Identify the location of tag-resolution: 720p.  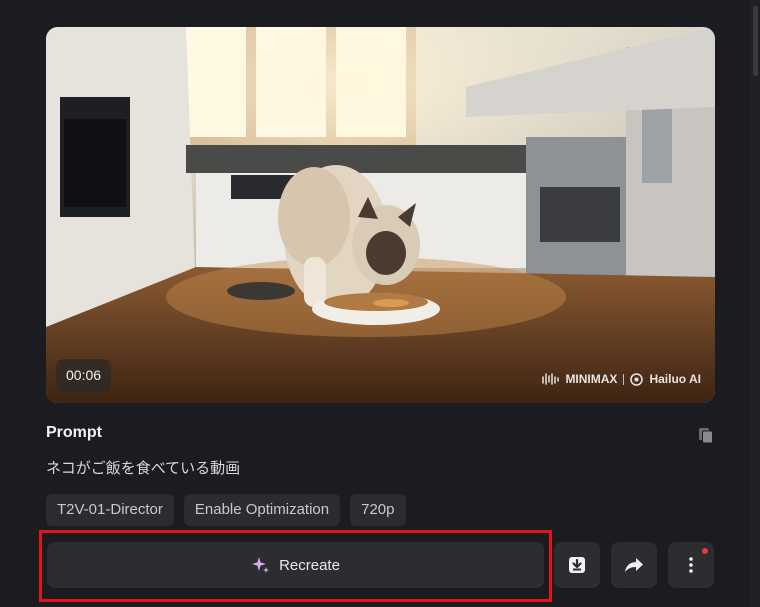
(378, 510).